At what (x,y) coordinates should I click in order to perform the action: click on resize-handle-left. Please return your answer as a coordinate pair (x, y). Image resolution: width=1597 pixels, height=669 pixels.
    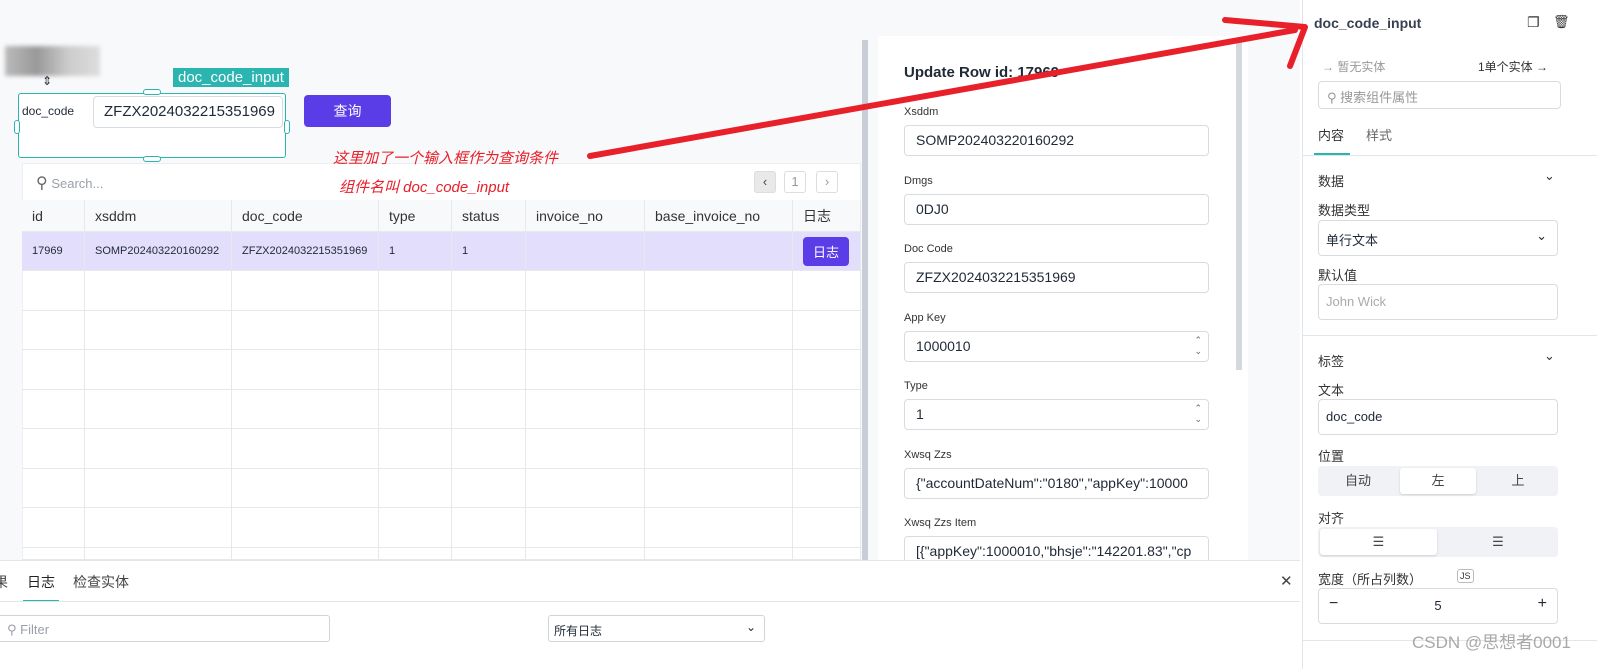
    Looking at the image, I should click on (17, 127).